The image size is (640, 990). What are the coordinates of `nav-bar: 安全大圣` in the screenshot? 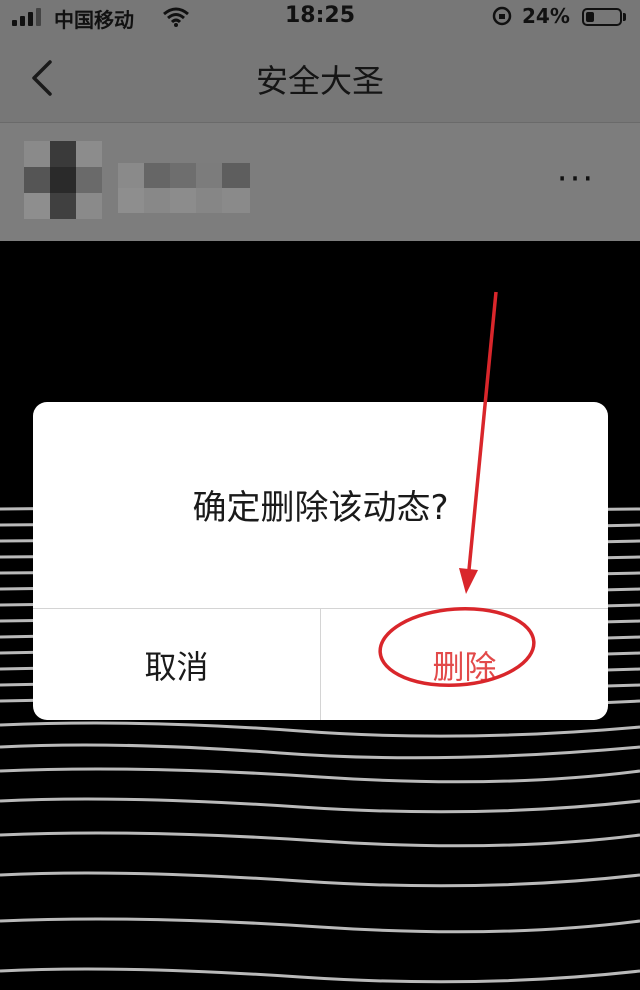 It's located at (320, 78).